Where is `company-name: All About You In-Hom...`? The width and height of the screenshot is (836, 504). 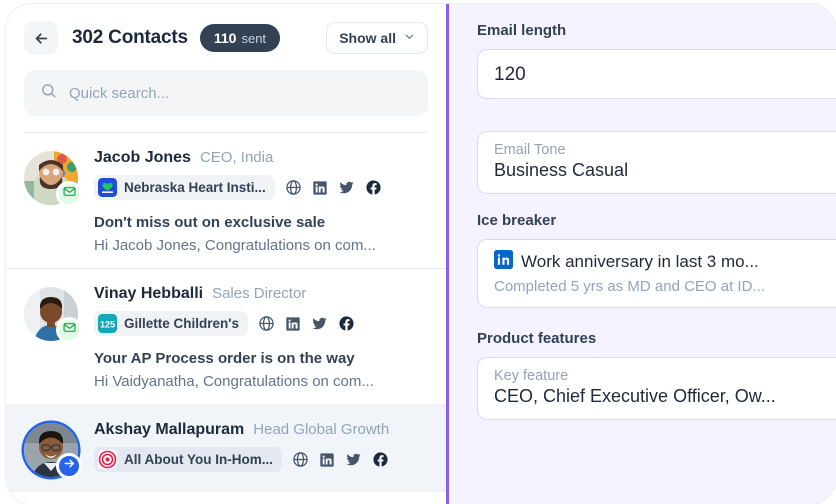 company-name: All About You In-Hom... is located at coordinates (198, 459).